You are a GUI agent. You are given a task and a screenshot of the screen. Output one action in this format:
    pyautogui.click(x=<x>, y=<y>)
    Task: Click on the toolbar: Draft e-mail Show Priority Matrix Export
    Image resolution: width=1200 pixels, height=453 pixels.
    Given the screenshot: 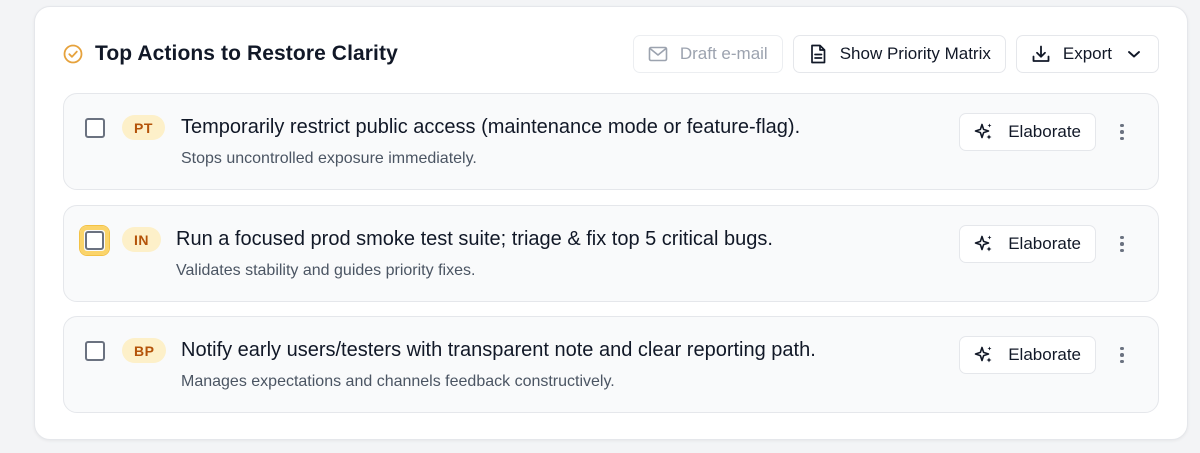 What is the action you would take?
    pyautogui.click(x=895, y=54)
    